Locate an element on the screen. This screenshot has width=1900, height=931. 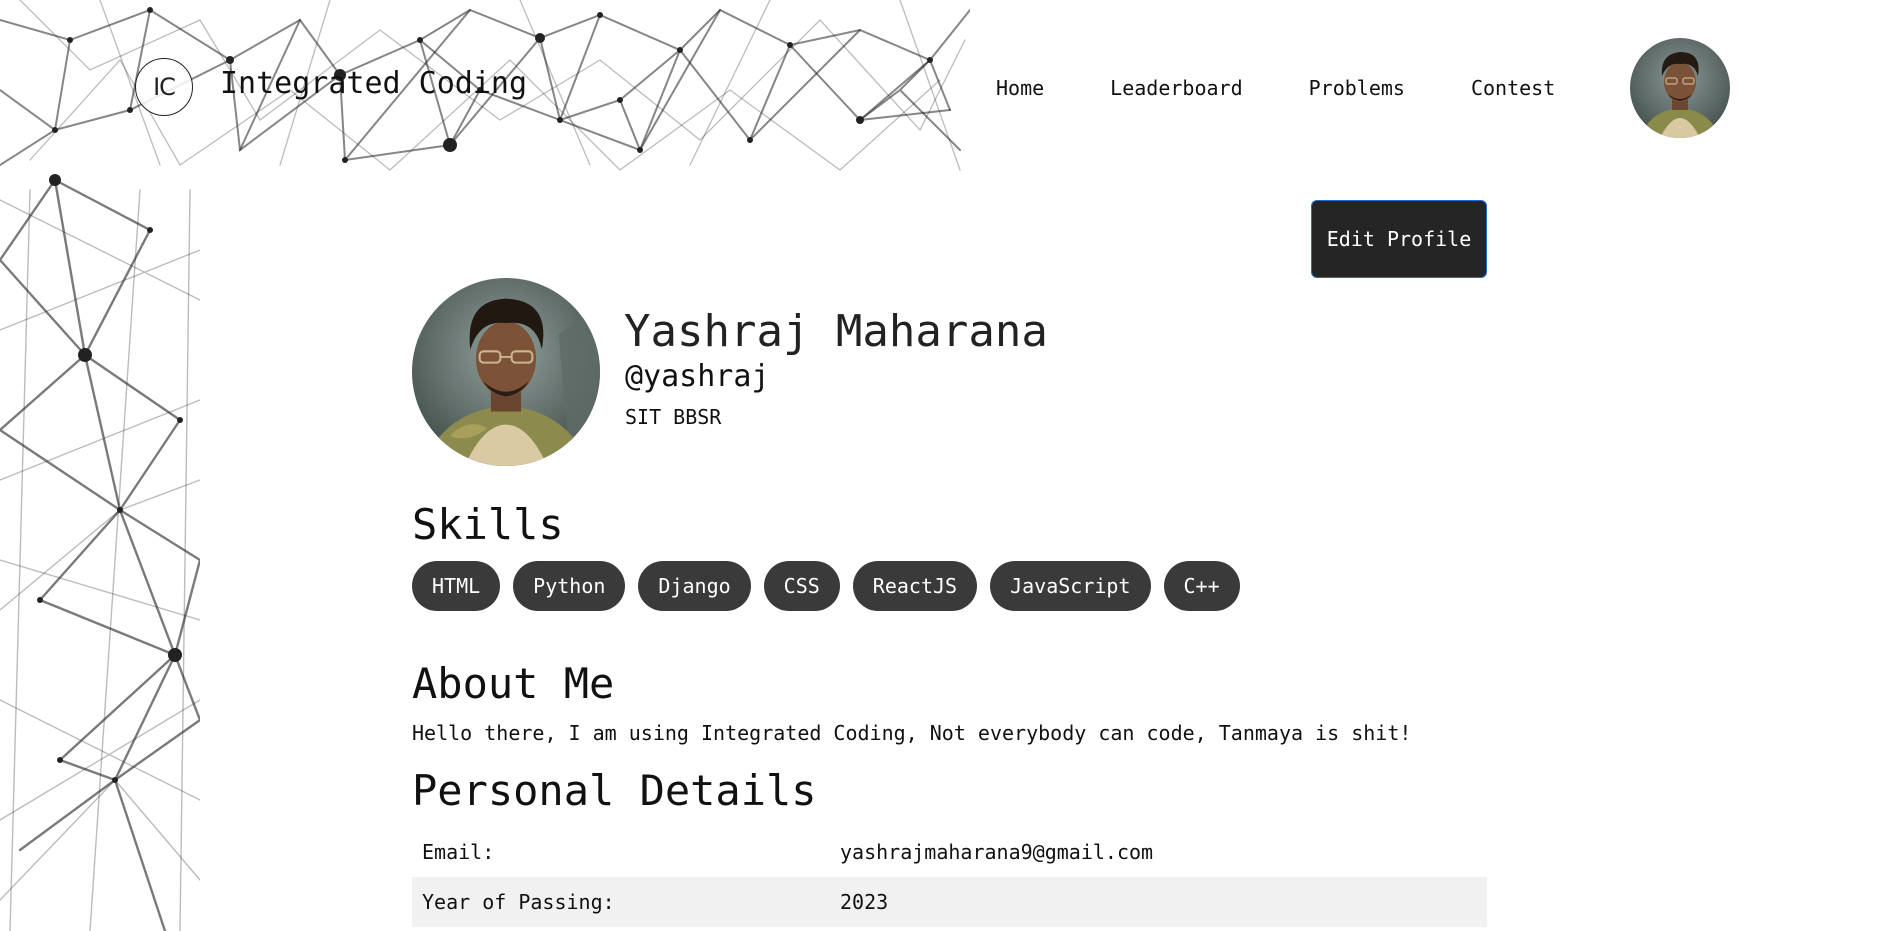
skill-chip: HTML is located at coordinates (456, 586).